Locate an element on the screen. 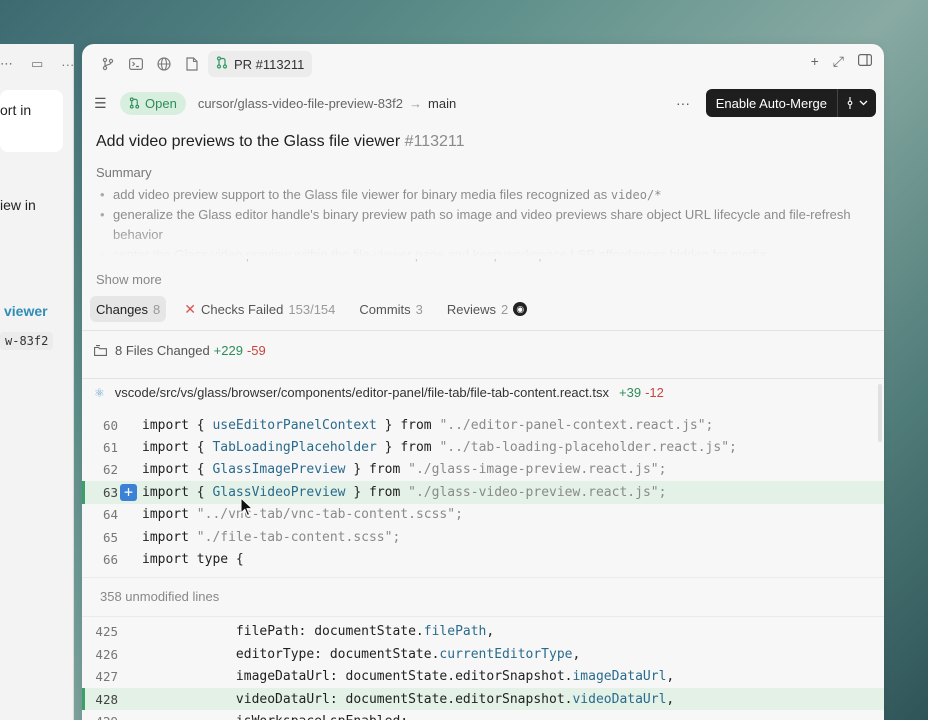 The image size is (928, 720). line-number: 61 is located at coordinates (110, 448).